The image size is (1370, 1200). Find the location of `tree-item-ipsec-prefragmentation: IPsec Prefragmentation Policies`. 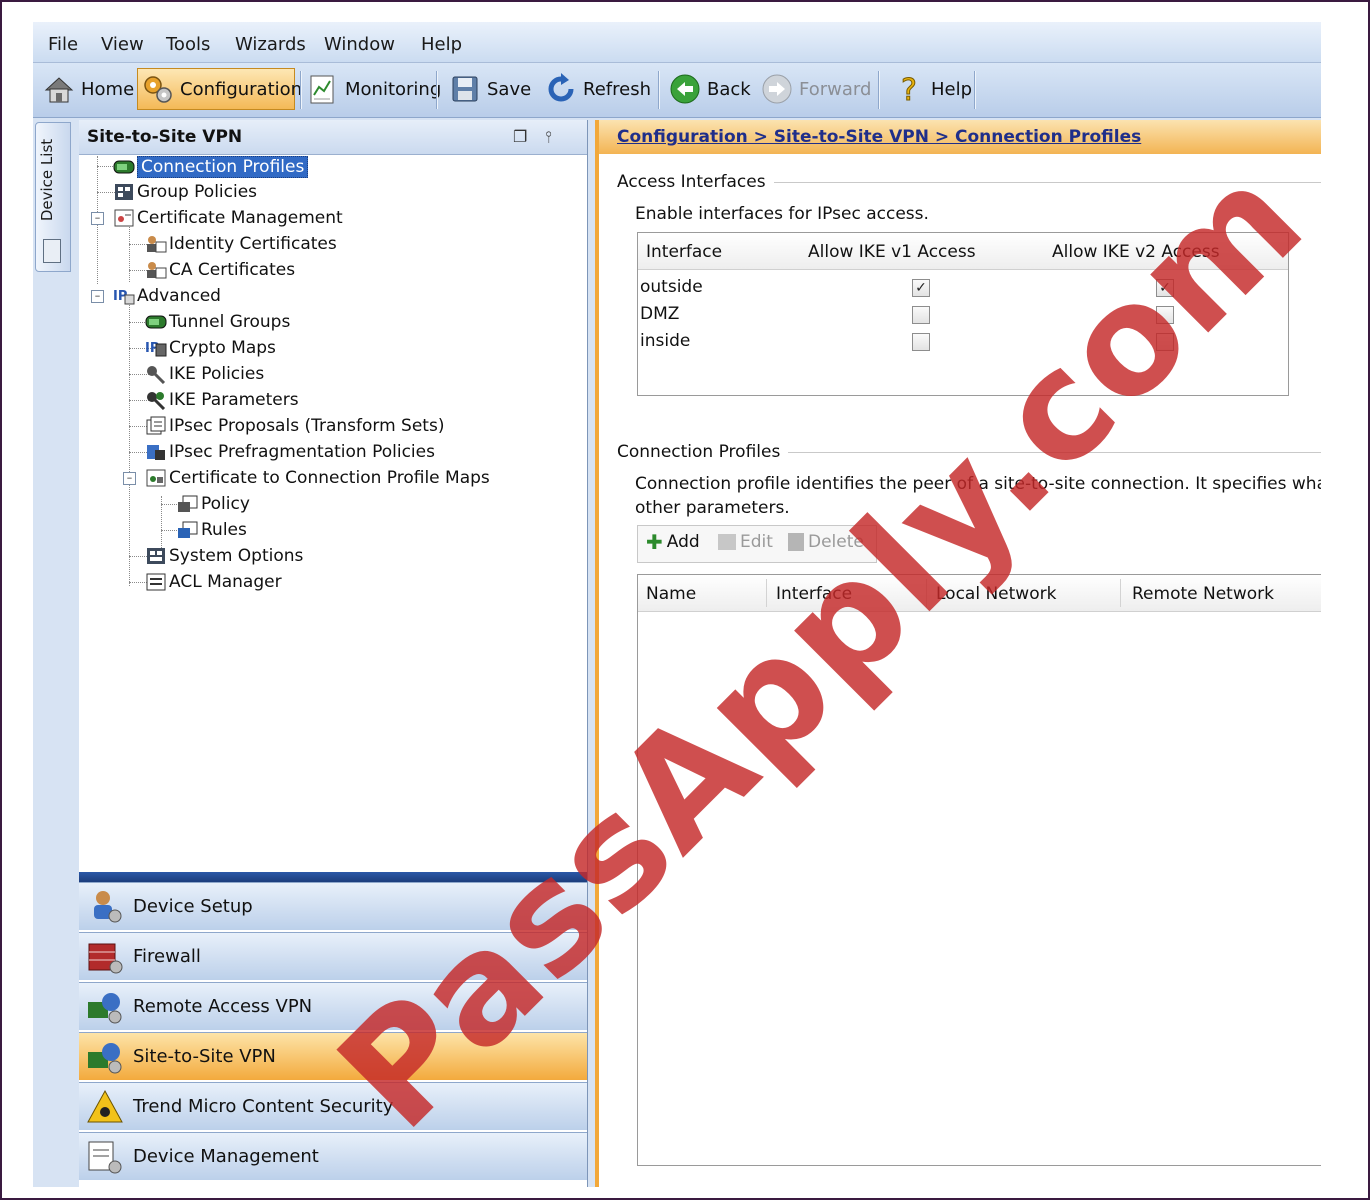

tree-item-ipsec-prefragmentation: IPsec Prefragmentation Policies is located at coordinates (290, 452).